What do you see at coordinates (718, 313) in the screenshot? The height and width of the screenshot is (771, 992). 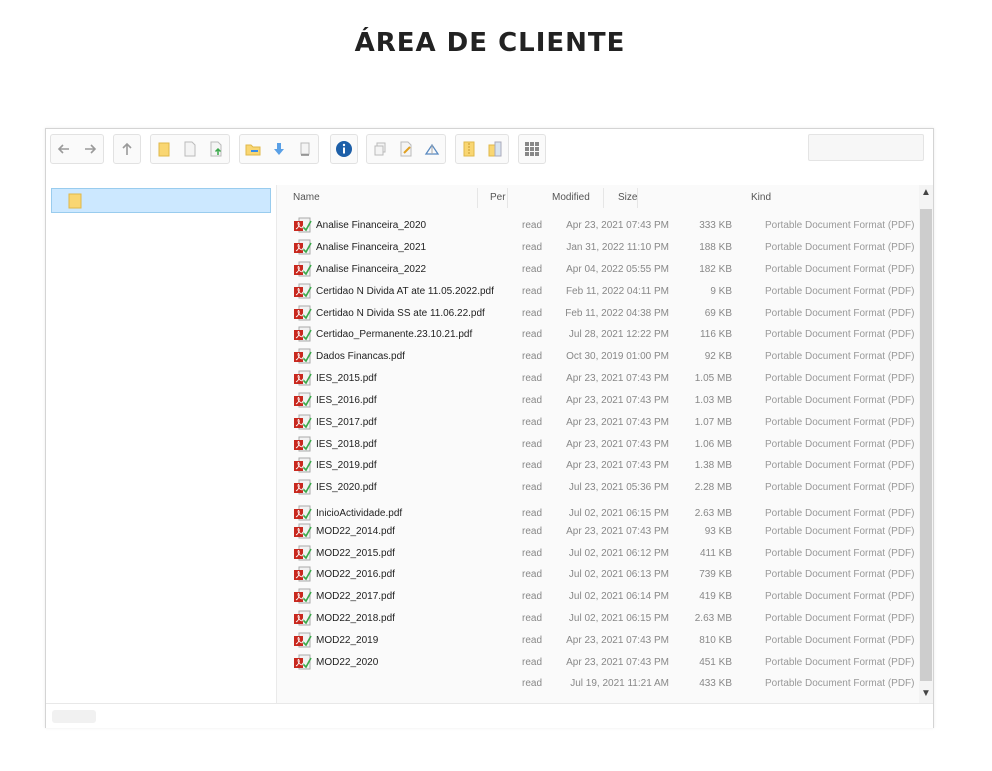 I see `file-size: 69 KB` at bounding box center [718, 313].